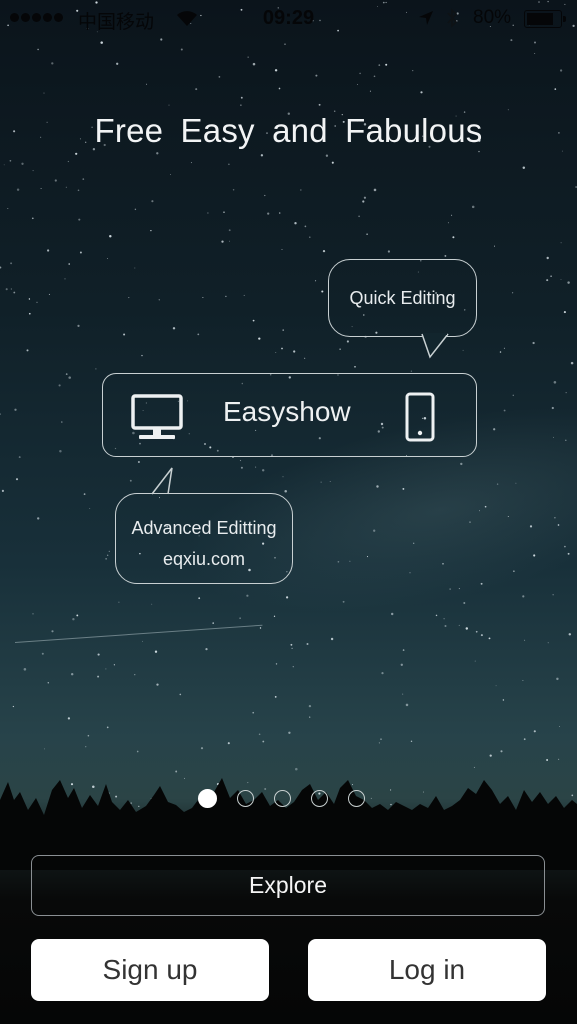  Describe the element at coordinates (204, 528) in the screenshot. I see `advanced-editing-label: Advanced Editting` at that location.